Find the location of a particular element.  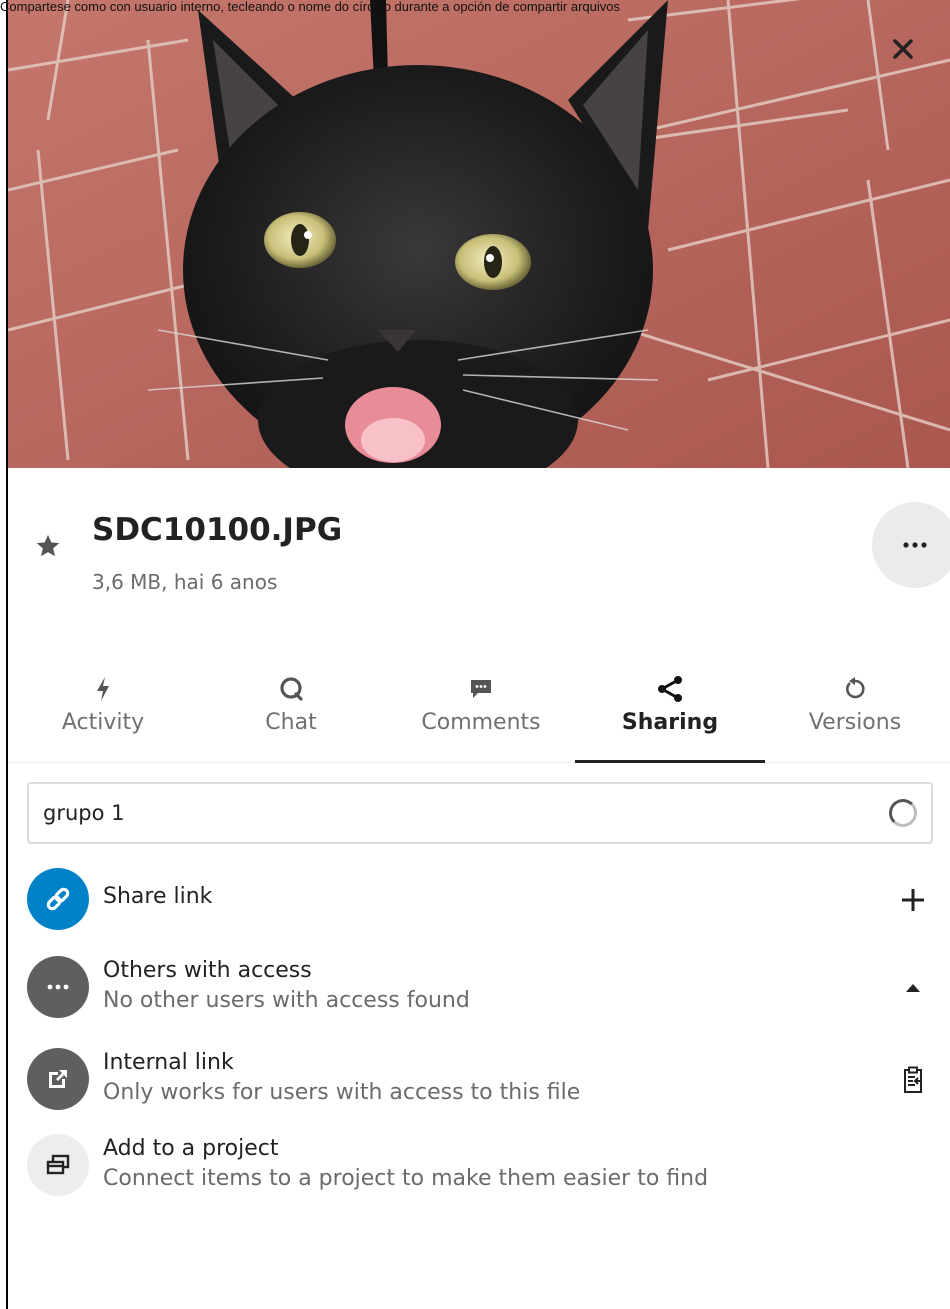

tab-label: Versions is located at coordinates (855, 722).